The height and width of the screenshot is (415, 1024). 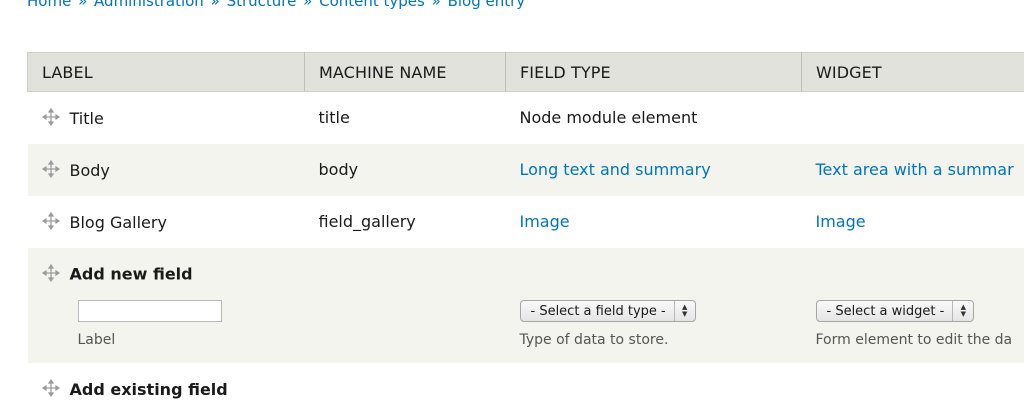 I want to click on cell-add-new-machine-name, so click(x=405, y=305).